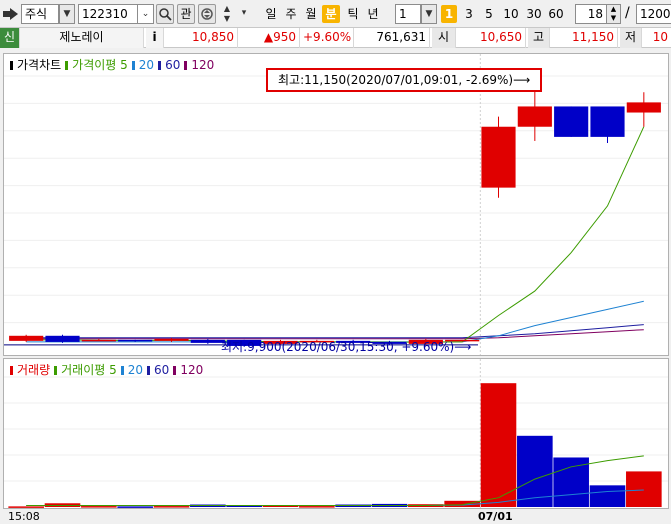 This screenshot has width=671, height=524. I want to click on open-label: 시, so click(444, 38).